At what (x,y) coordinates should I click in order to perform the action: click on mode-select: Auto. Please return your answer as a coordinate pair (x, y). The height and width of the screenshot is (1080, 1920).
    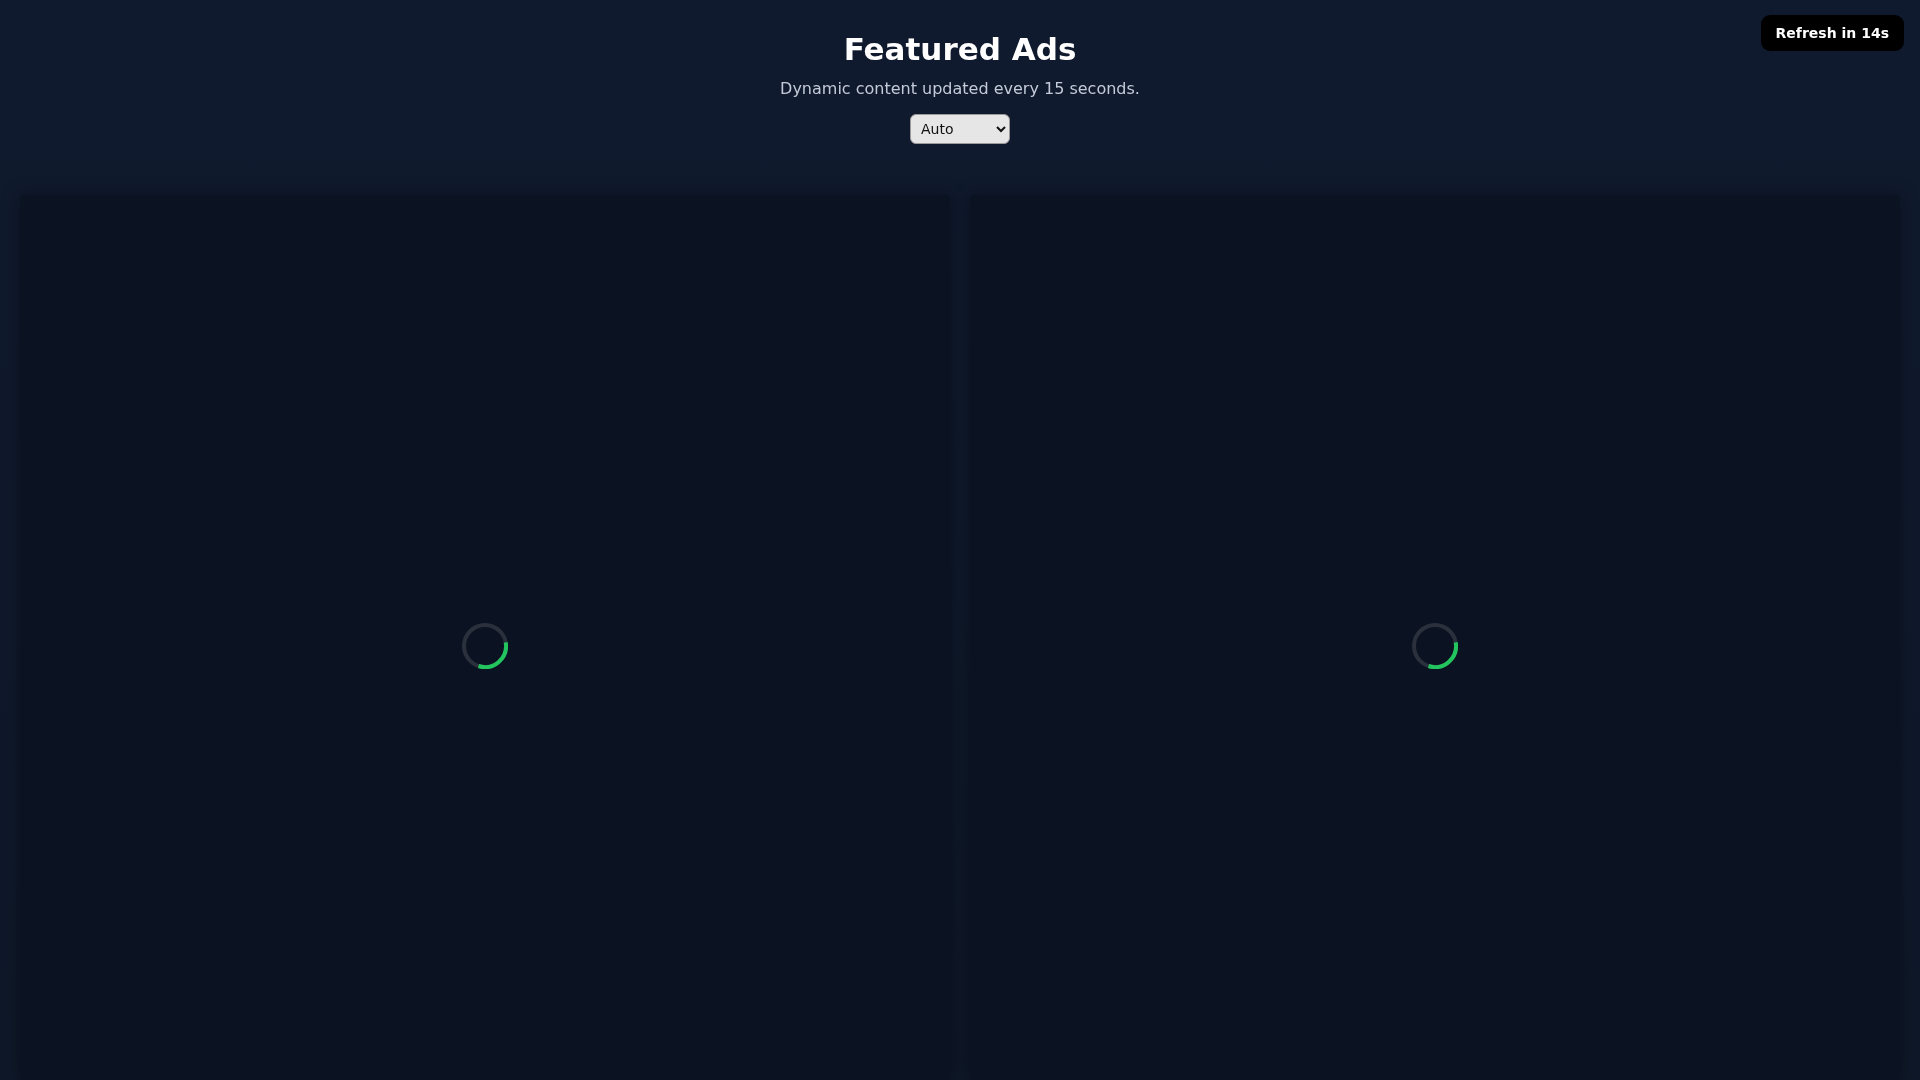
    Looking at the image, I should click on (960, 129).